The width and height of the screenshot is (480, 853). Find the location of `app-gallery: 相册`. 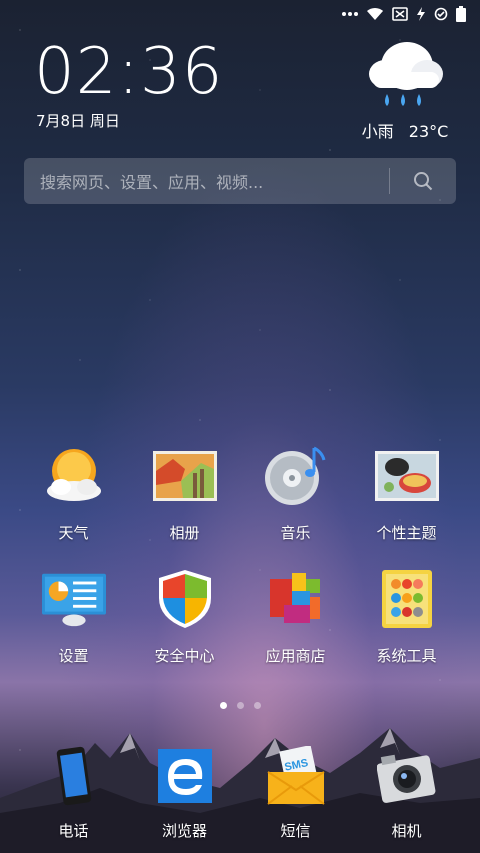

app-gallery: 相册 is located at coordinates (184, 493).